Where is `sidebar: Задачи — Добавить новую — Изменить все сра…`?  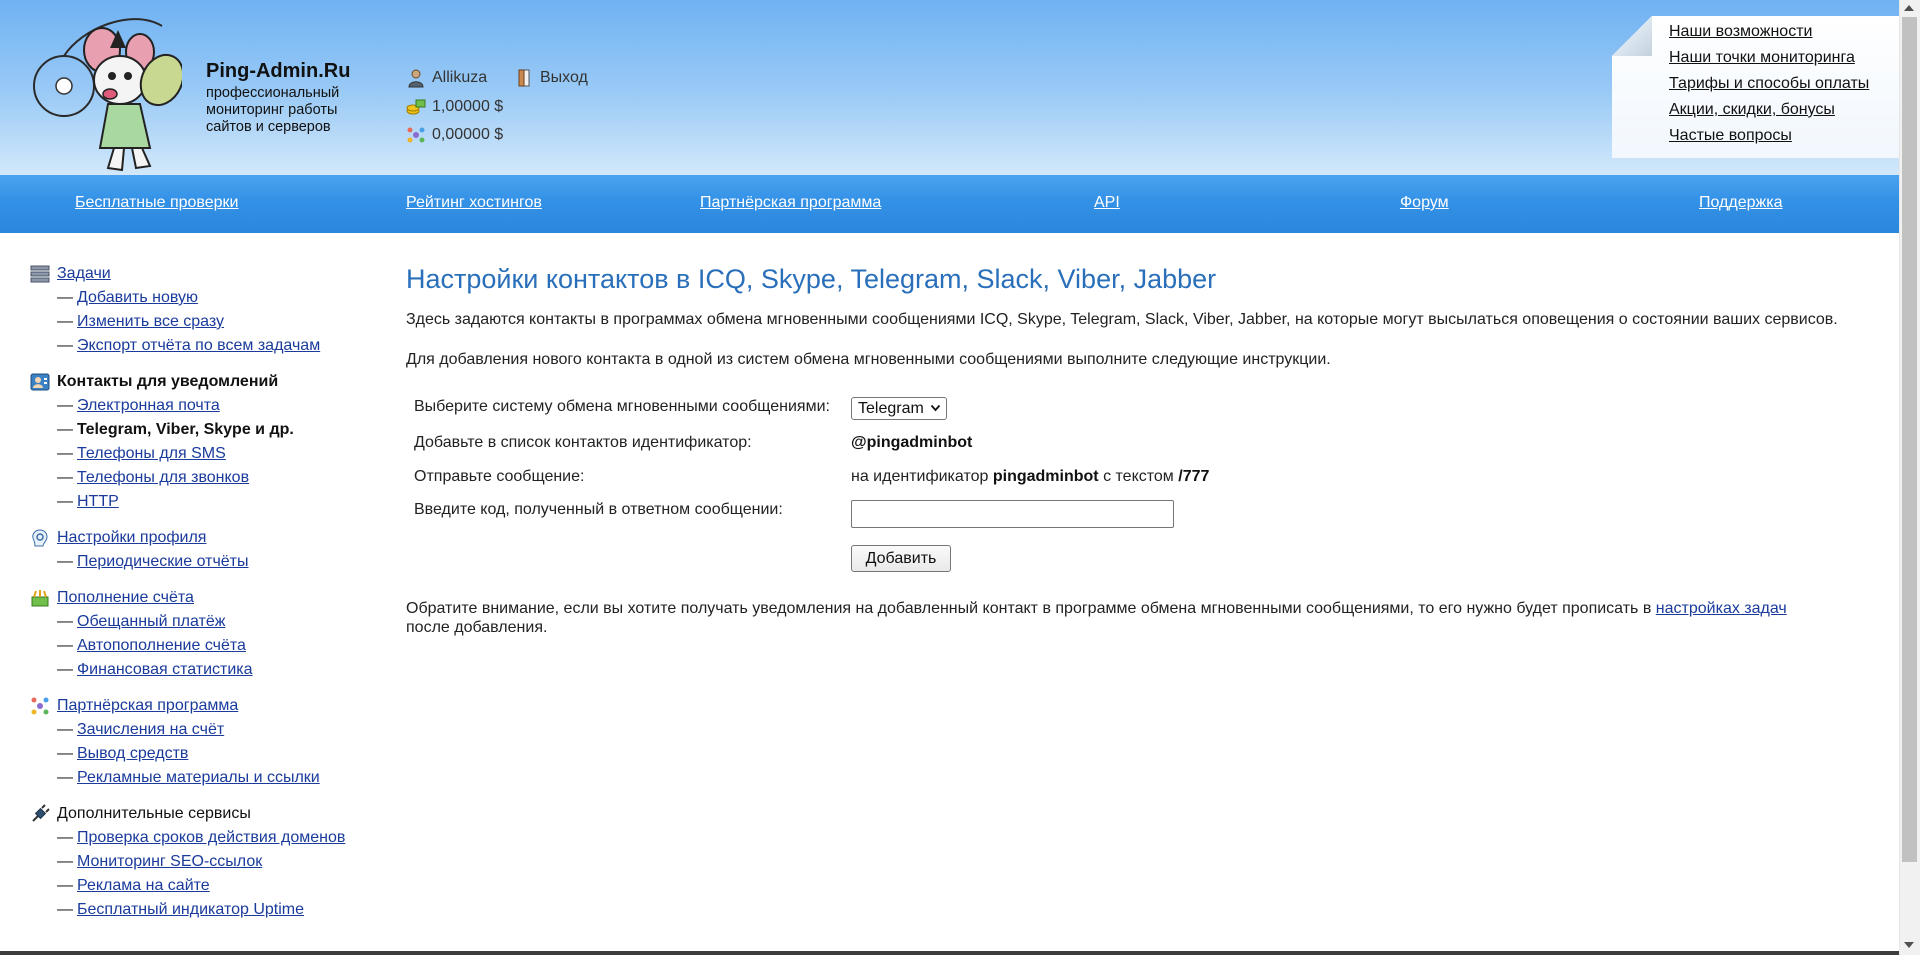 sidebar: Задачи — Добавить новую — Изменить все сра… is located at coordinates (205, 598).